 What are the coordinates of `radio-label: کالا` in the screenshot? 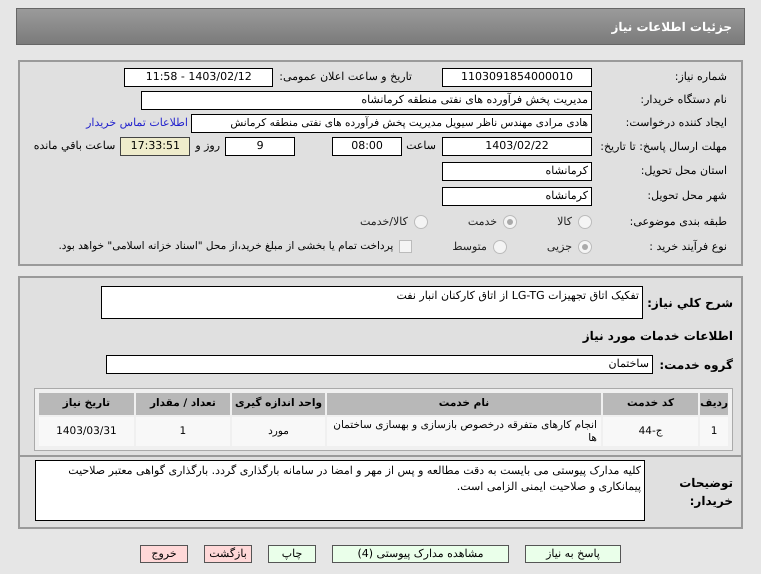 It's located at (564, 222).